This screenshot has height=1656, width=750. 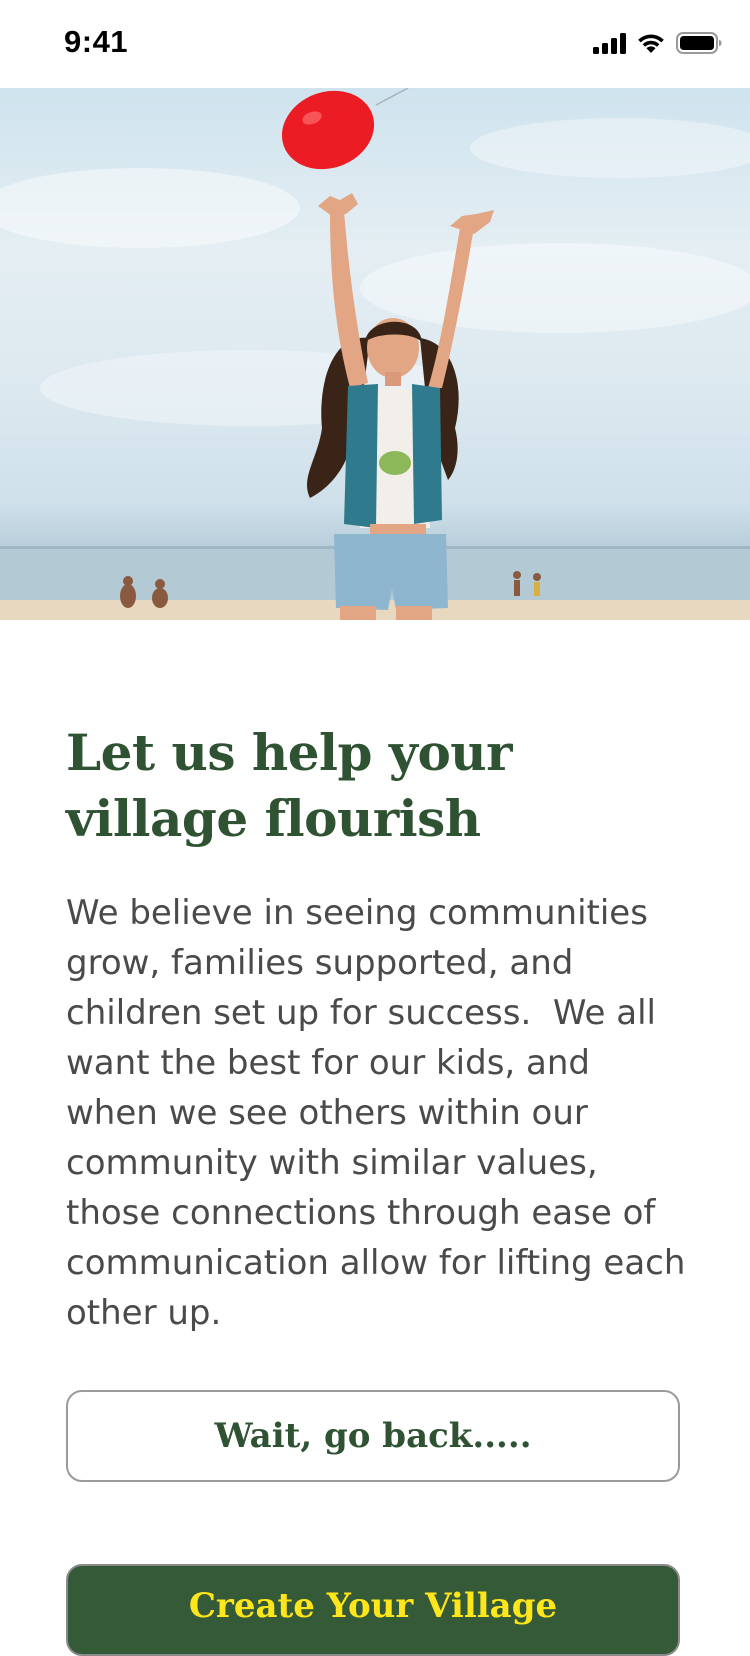 I want to click on page-title: Let us help your village flourish, so click(x=289, y=785).